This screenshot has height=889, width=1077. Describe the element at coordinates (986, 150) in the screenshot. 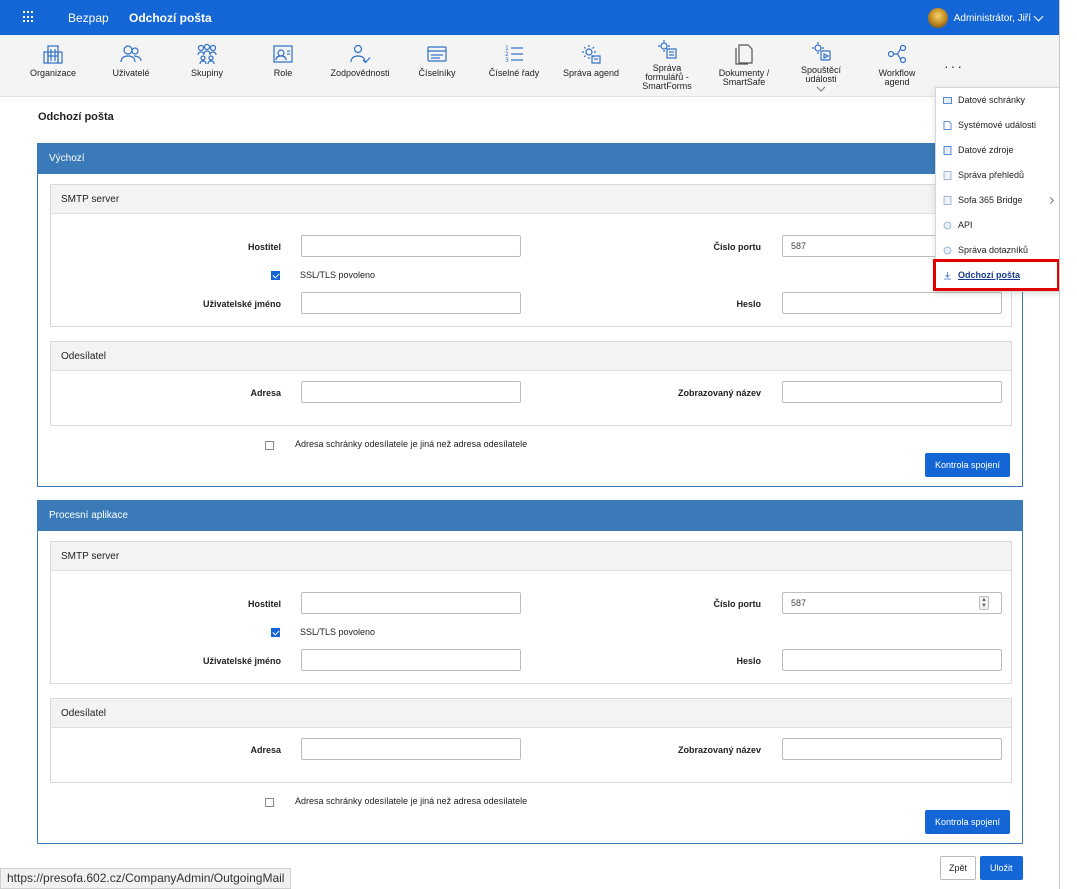

I see `menu-item-label: Datové zdroje` at that location.